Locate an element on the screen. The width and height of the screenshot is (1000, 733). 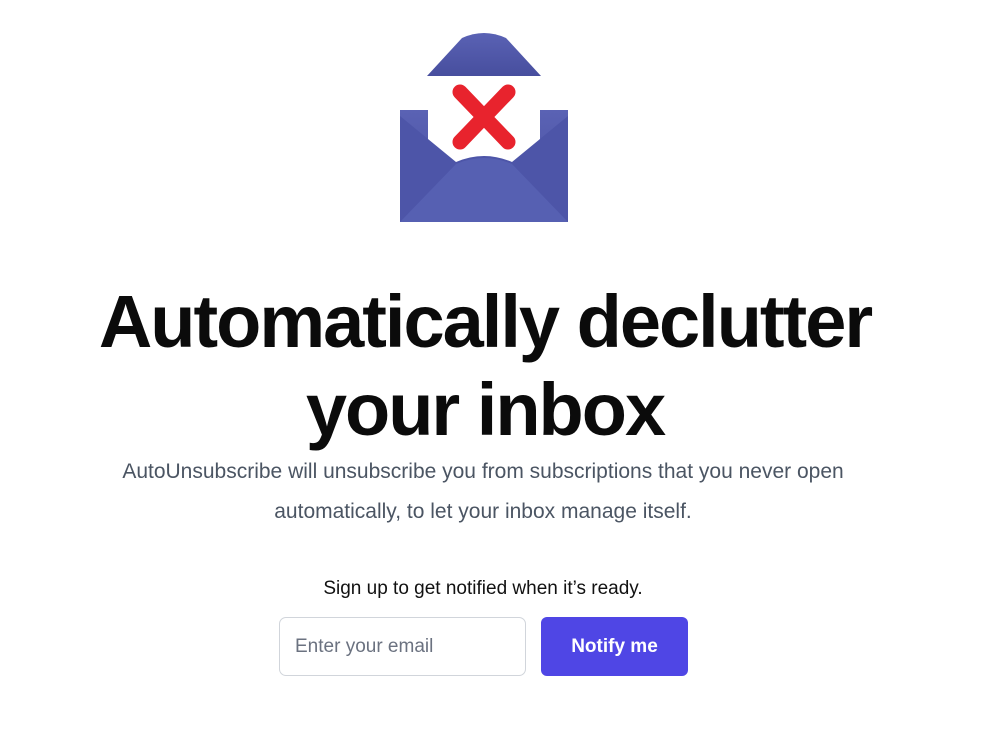
email-input is located at coordinates (402, 646).